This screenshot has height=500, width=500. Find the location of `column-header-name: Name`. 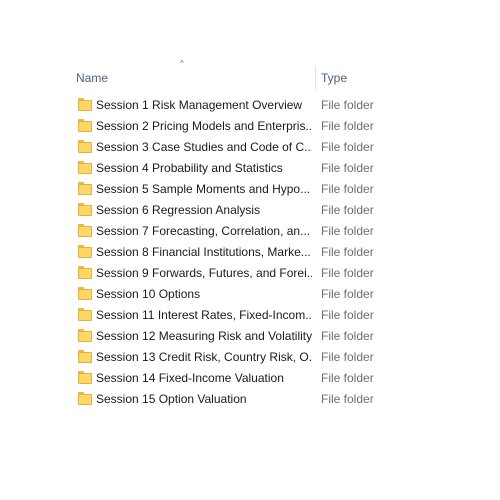

column-header-name: Name is located at coordinates (194, 78).